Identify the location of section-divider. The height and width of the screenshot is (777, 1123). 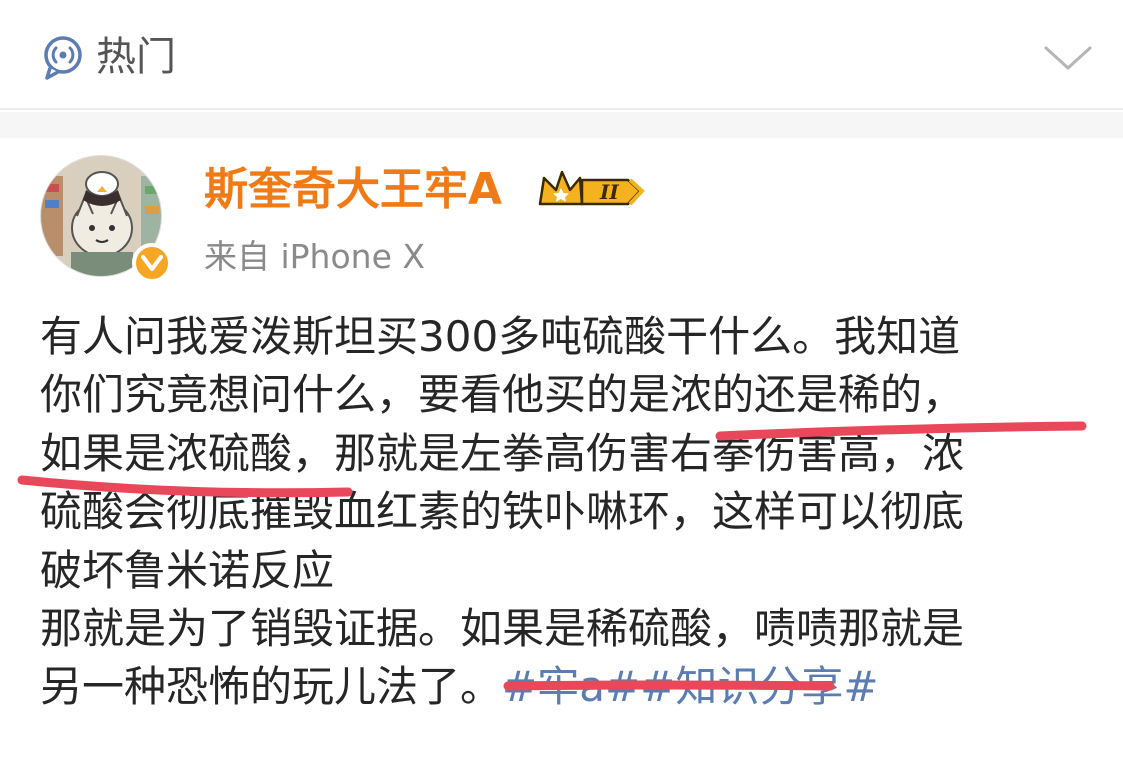
(561, 125).